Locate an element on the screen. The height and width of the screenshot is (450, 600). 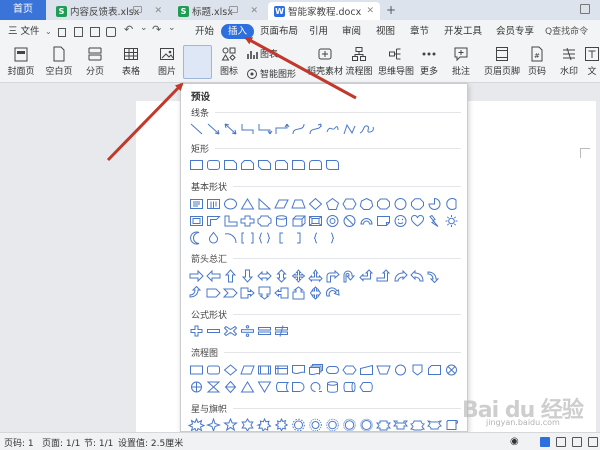
outline-view-icon is located at coordinates (561, 442).